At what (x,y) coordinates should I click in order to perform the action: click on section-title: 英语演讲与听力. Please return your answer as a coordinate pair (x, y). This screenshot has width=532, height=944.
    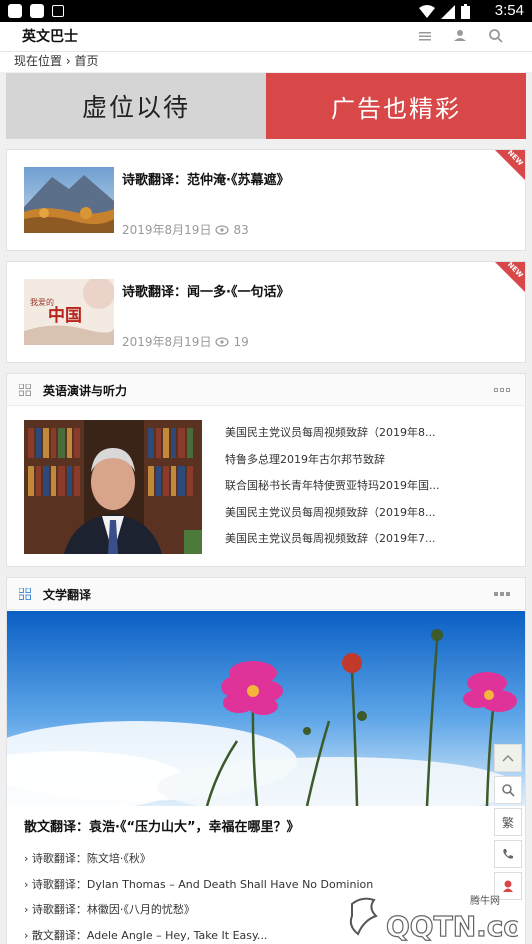
    Looking at the image, I should click on (85, 391).